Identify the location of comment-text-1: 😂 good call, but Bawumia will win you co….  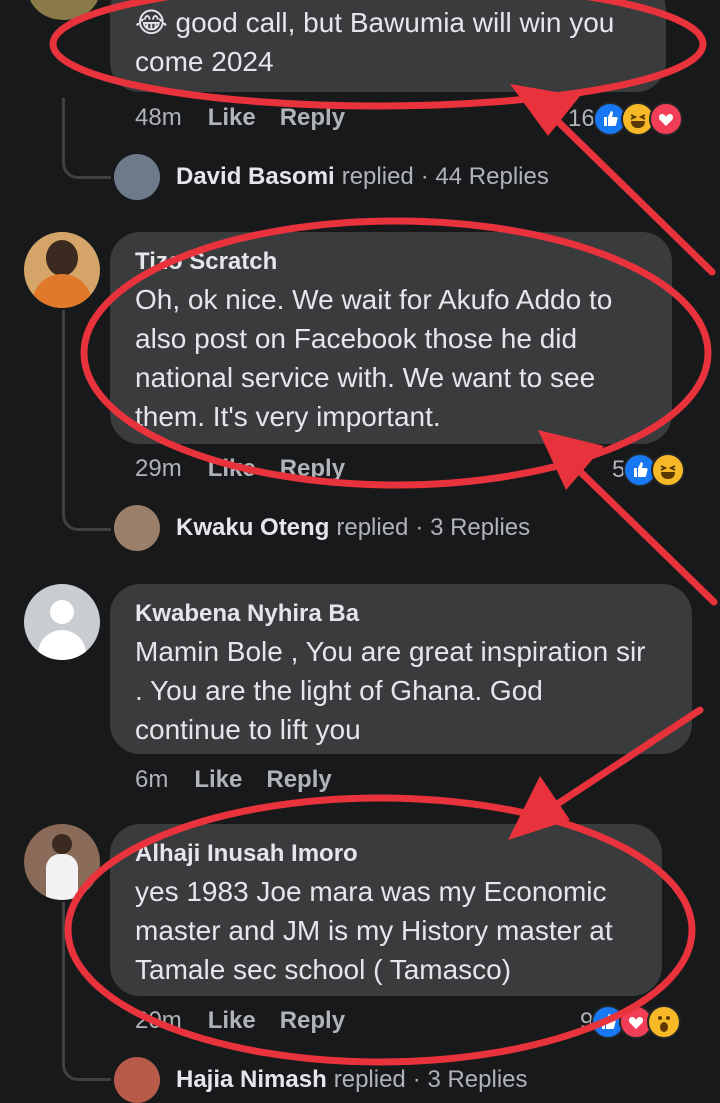
(375, 42).